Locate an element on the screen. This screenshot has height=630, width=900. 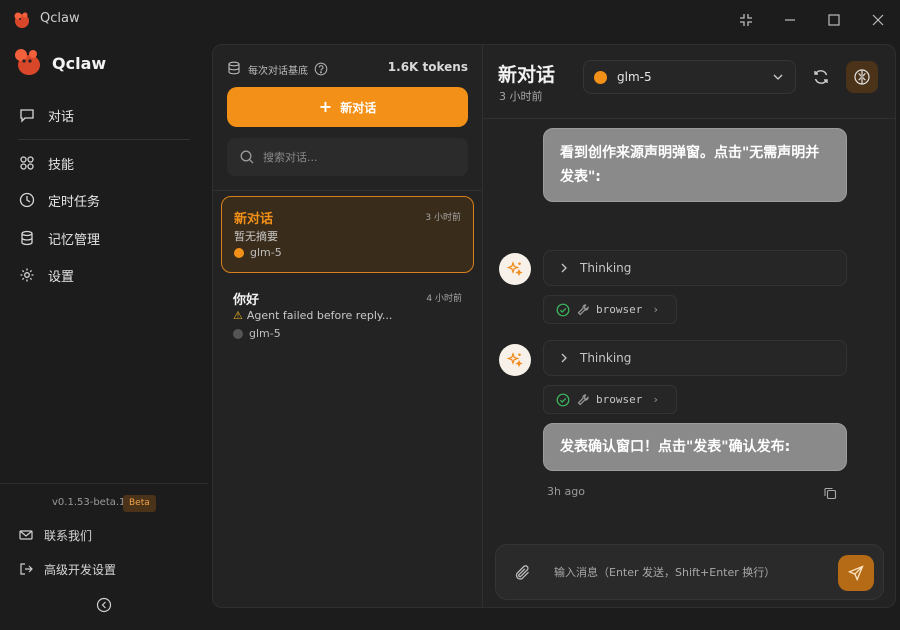
conversation-title: 你好 is located at coordinates (246, 300).